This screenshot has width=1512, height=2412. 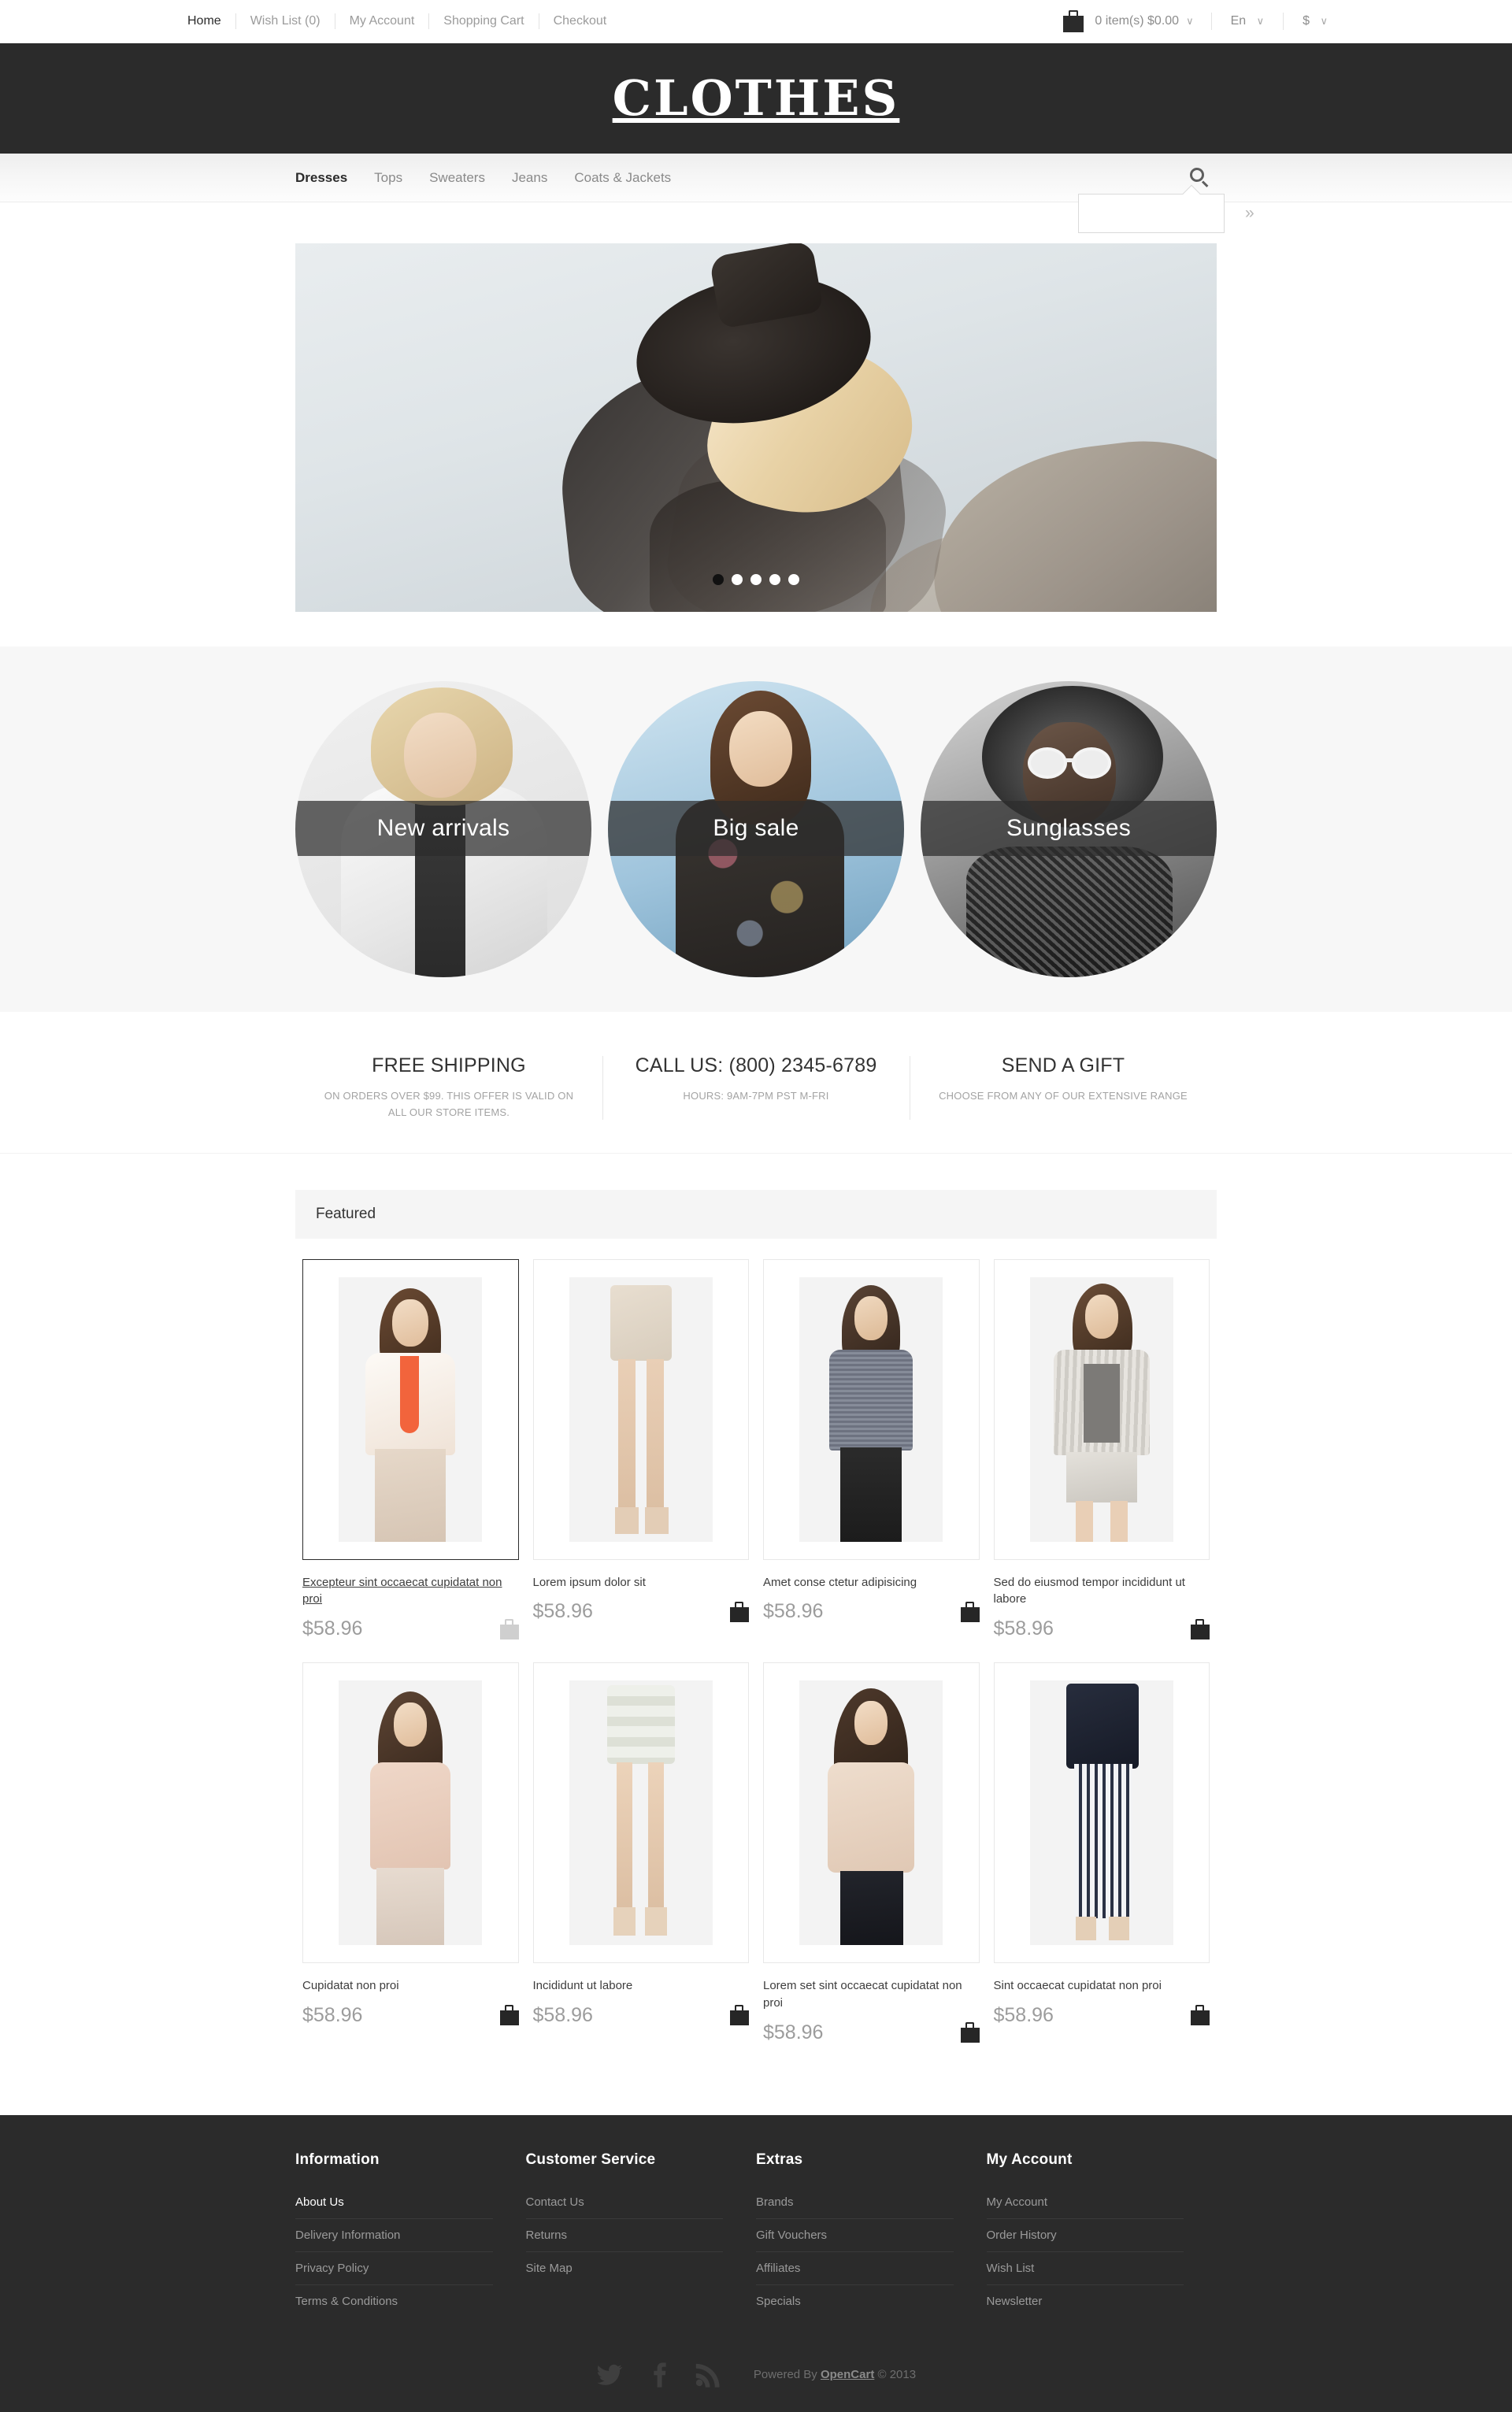 I want to click on category-banner-sunglasses: Sunglasses, so click(x=1069, y=829).